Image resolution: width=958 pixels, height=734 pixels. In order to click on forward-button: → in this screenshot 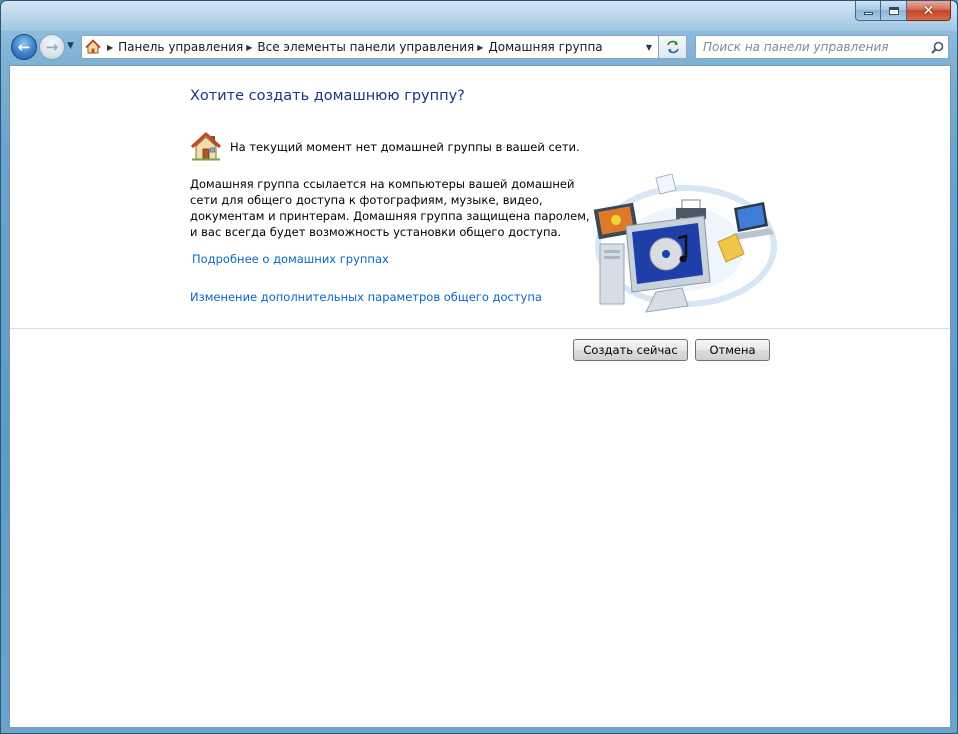, I will do `click(52, 47)`.